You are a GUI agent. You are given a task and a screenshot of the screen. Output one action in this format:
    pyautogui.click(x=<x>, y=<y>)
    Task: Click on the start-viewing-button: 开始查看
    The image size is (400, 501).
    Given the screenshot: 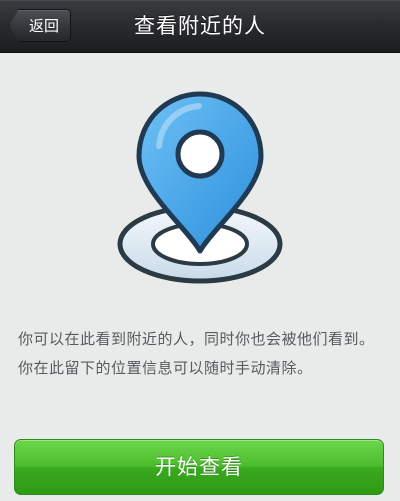 What is the action you would take?
    pyautogui.click(x=199, y=467)
    